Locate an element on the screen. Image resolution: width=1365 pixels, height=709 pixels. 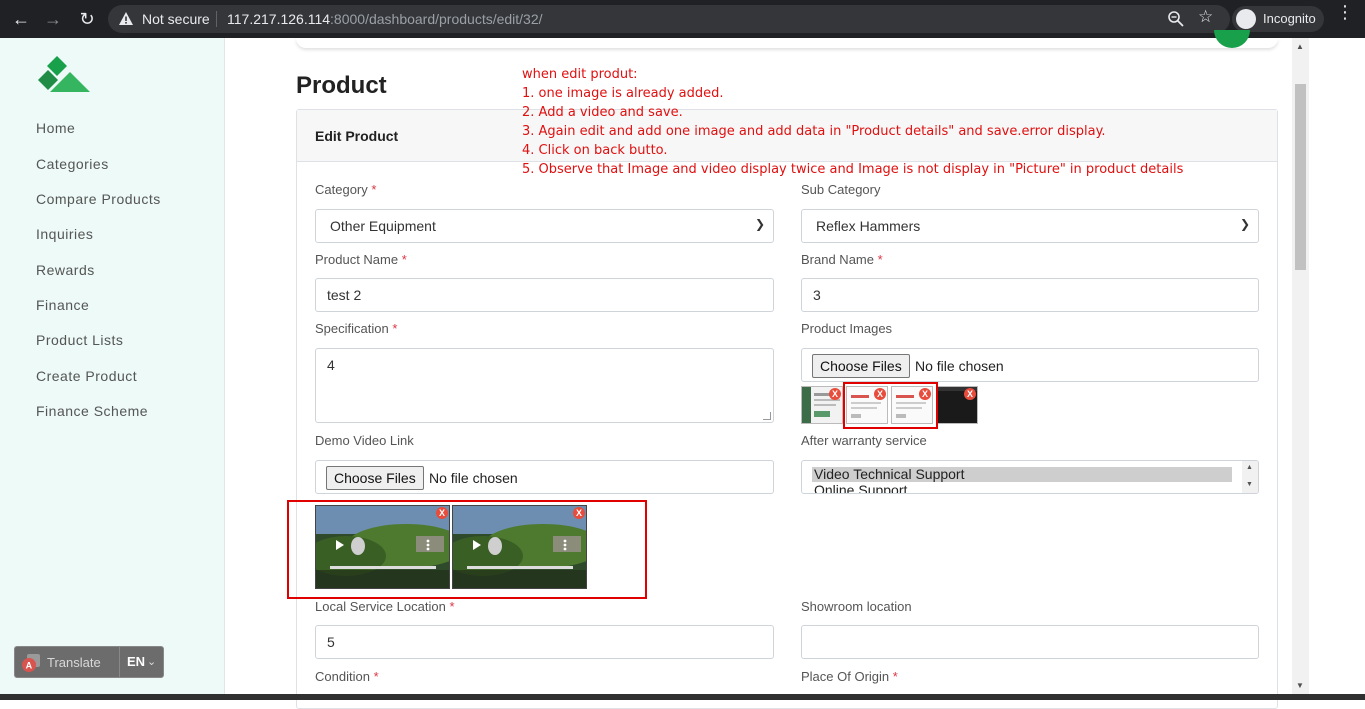
category-label: Category * is located at coordinates (345, 189).